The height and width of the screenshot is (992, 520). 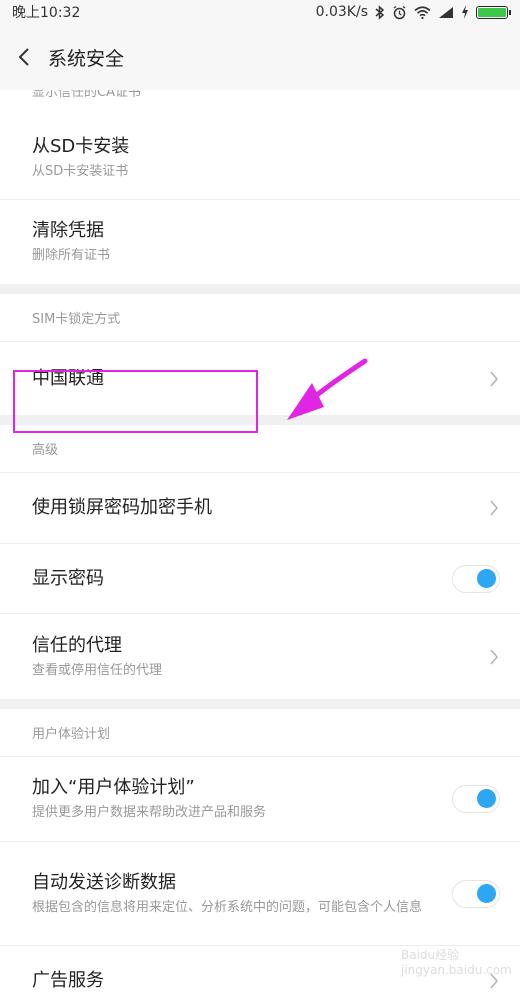 I want to click on partial-list-item: 显示信任的CA证书, so click(x=260, y=103).